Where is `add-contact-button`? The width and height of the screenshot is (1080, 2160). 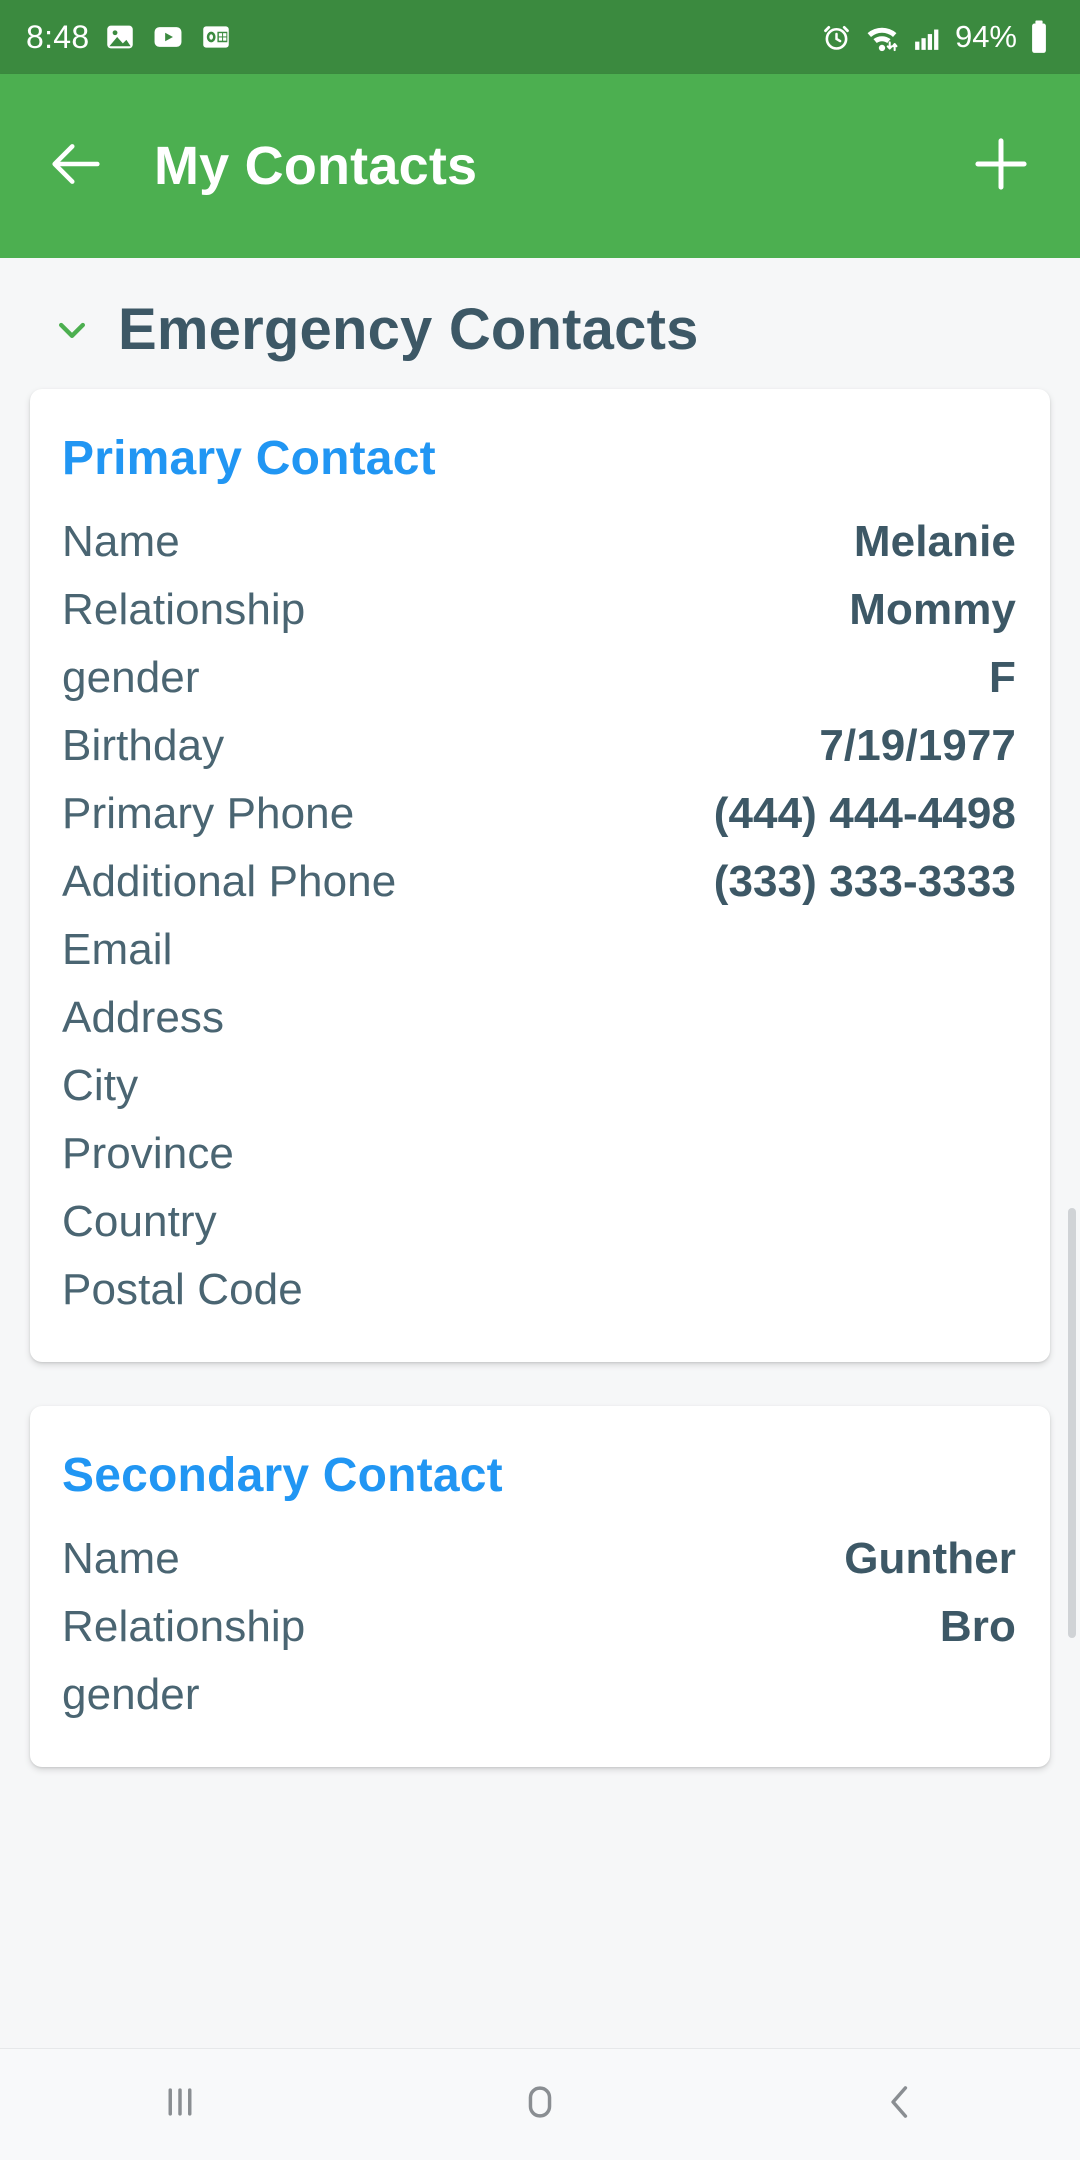 add-contact-button is located at coordinates (1001, 166).